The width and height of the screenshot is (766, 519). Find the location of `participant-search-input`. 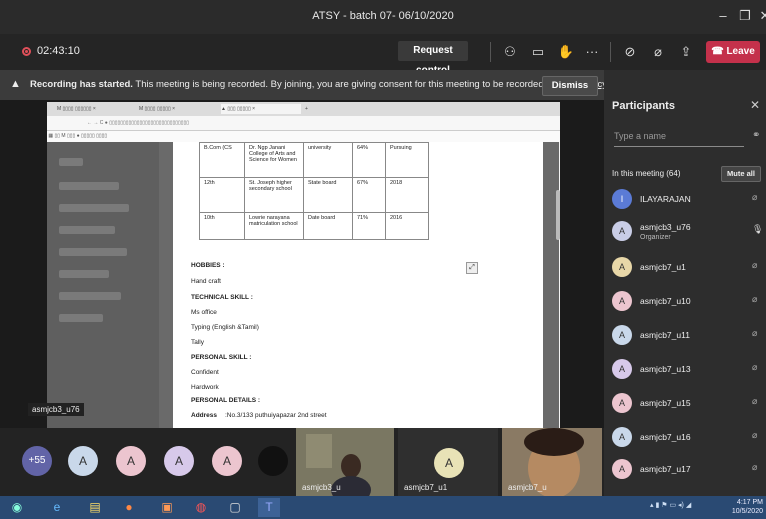

participant-search-input is located at coordinates (678, 136).